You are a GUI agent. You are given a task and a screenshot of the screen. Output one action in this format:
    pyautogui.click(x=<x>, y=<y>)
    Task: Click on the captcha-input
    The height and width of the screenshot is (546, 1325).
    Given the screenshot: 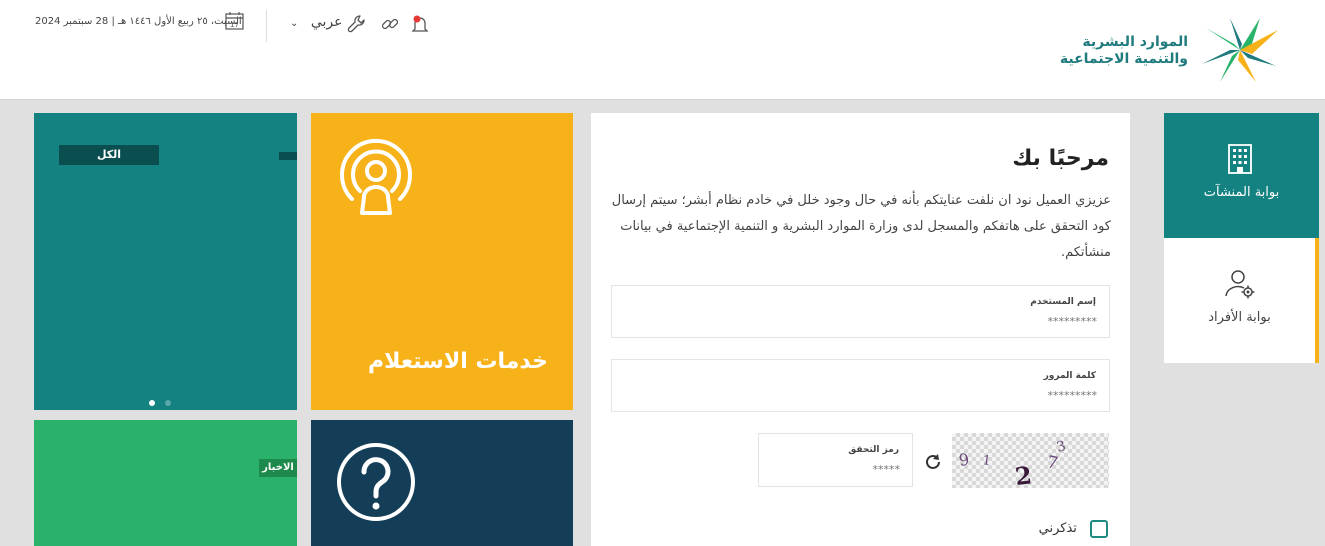 What is the action you would take?
    pyautogui.click(x=834, y=469)
    